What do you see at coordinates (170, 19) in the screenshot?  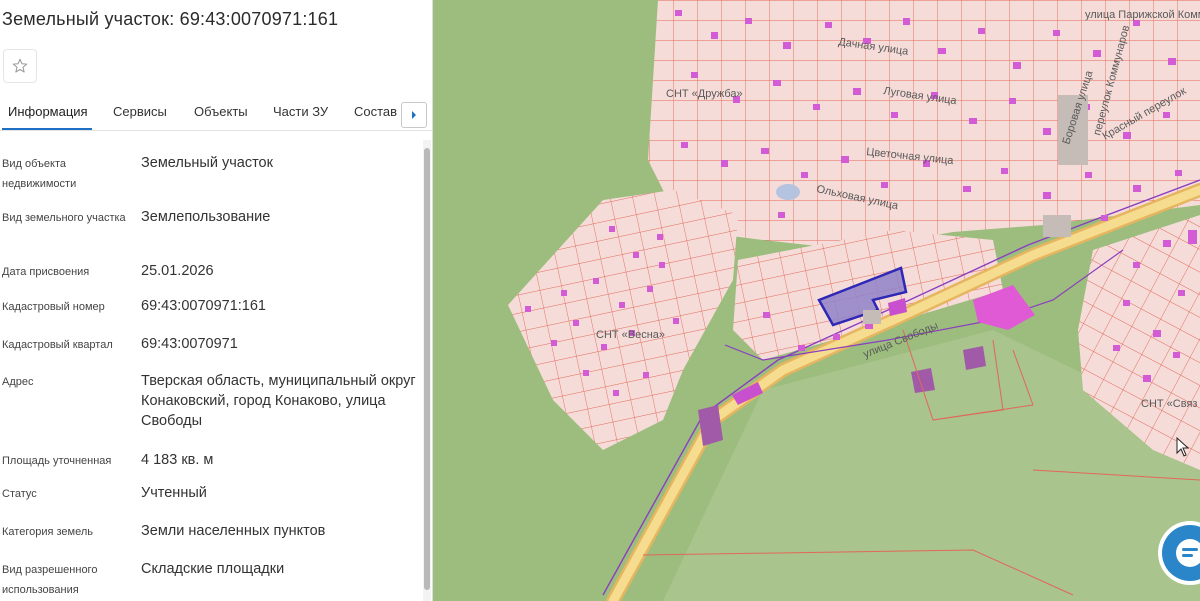 I see `page-title: Земельный участок: 69:43:0070971:161` at bounding box center [170, 19].